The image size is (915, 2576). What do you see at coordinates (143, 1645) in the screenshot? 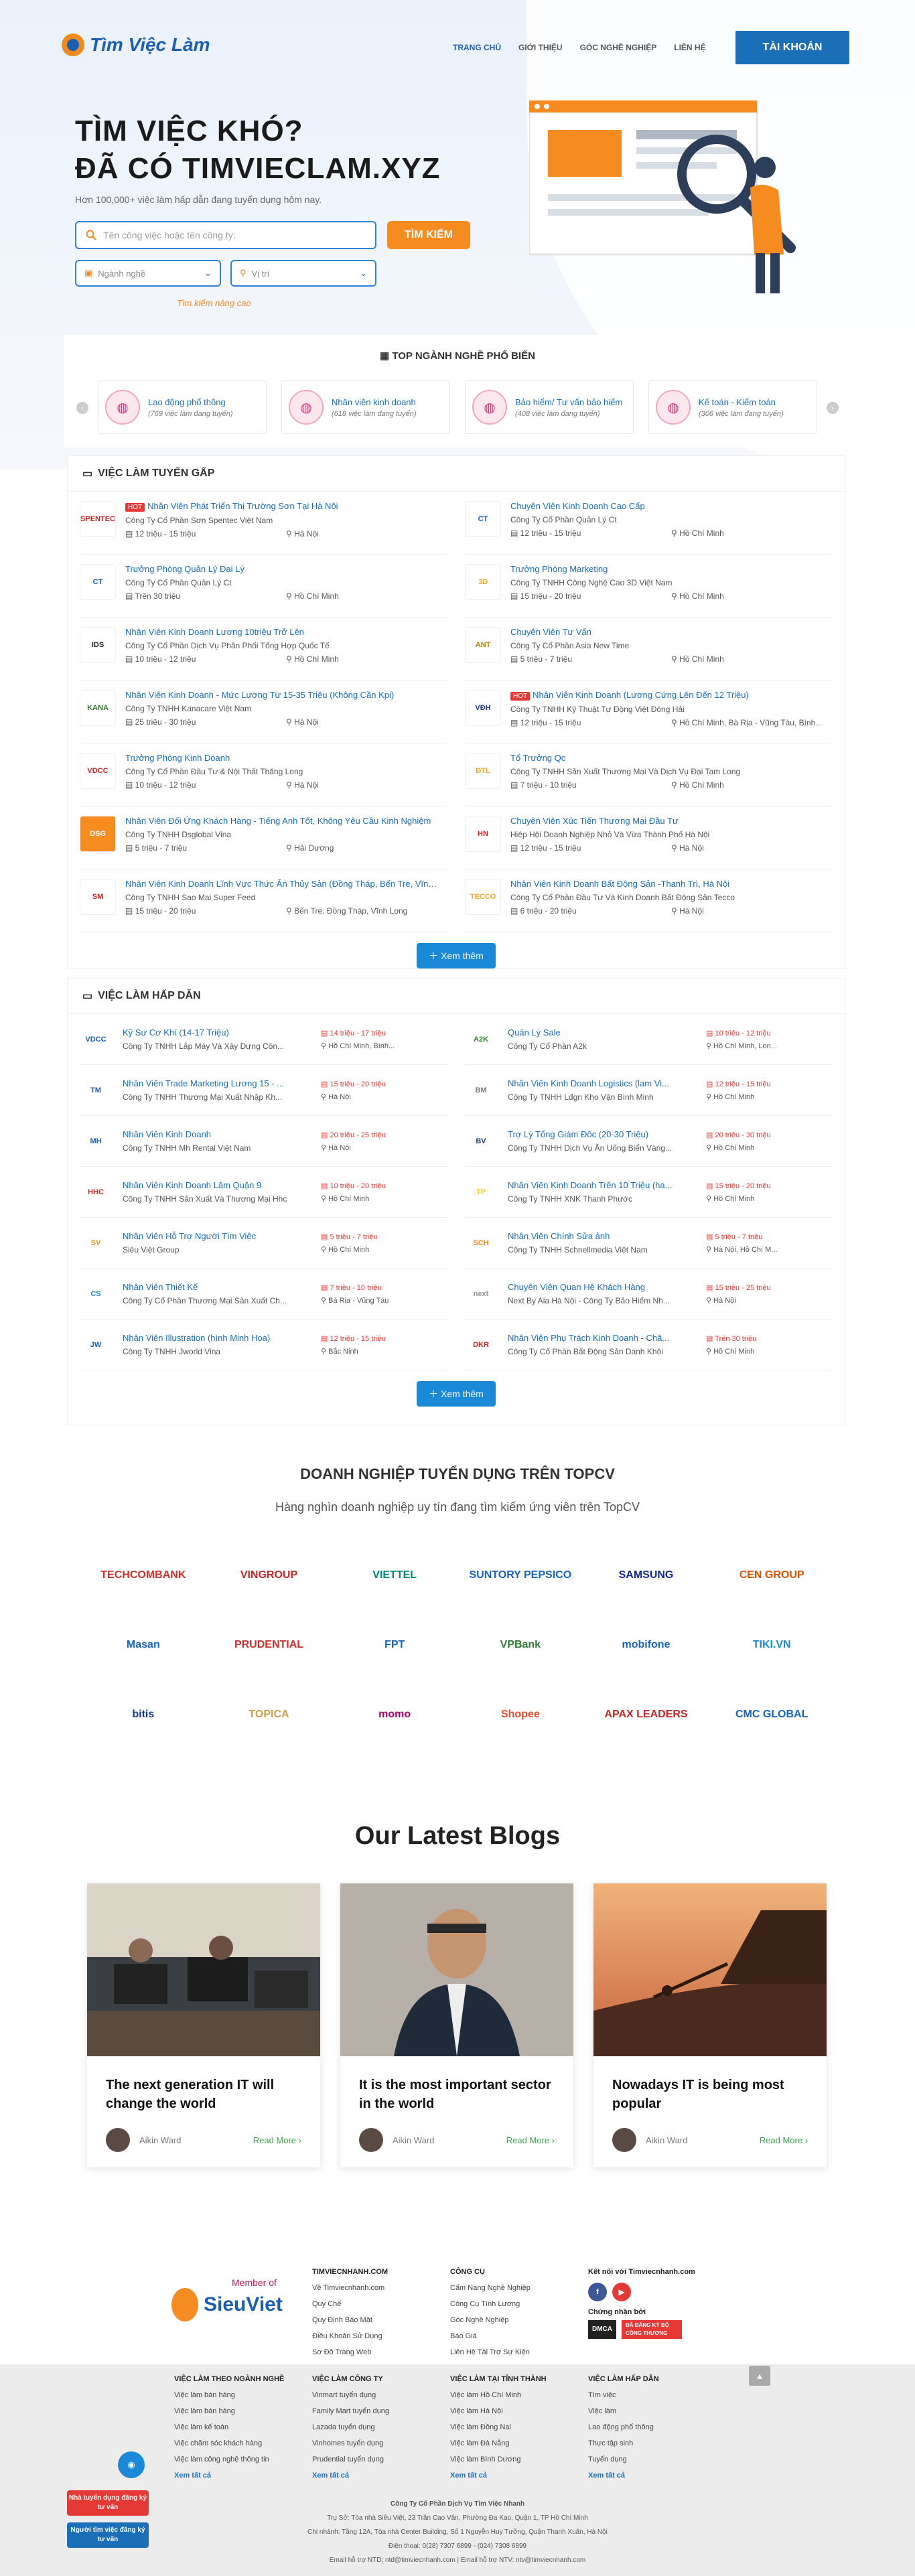
I see `company-logo: Masan` at bounding box center [143, 1645].